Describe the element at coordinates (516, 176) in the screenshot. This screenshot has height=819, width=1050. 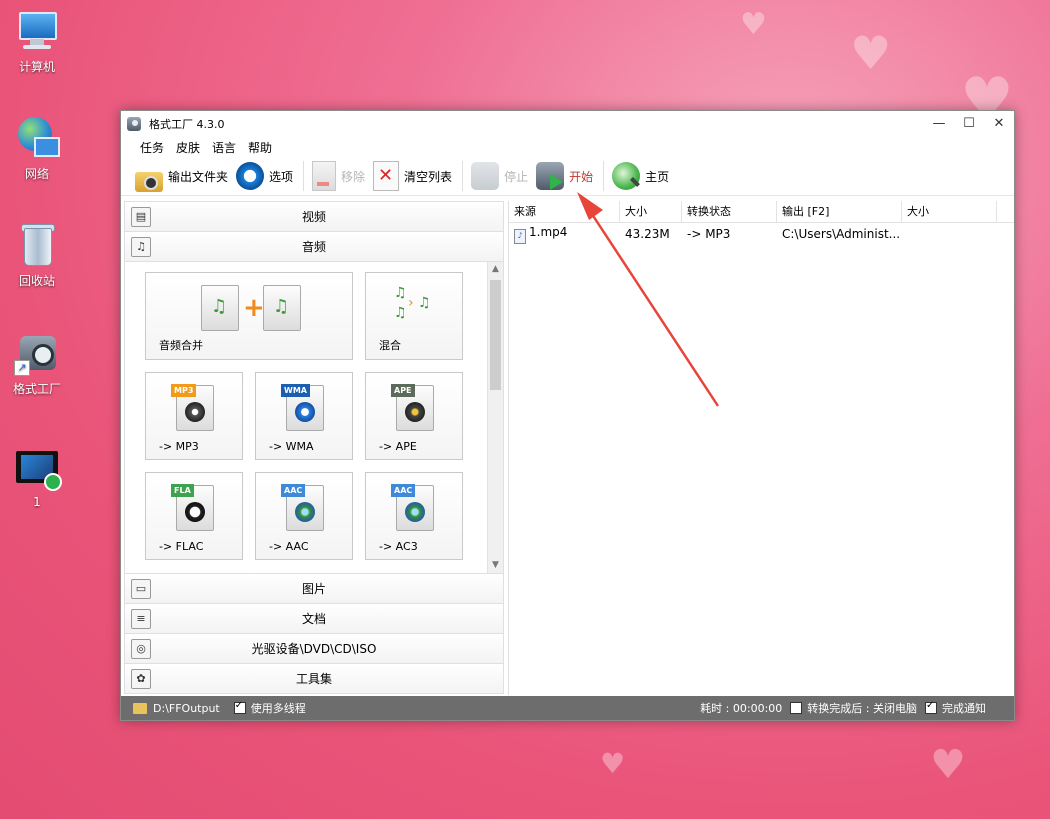
I see `stop-label: 停止` at that location.